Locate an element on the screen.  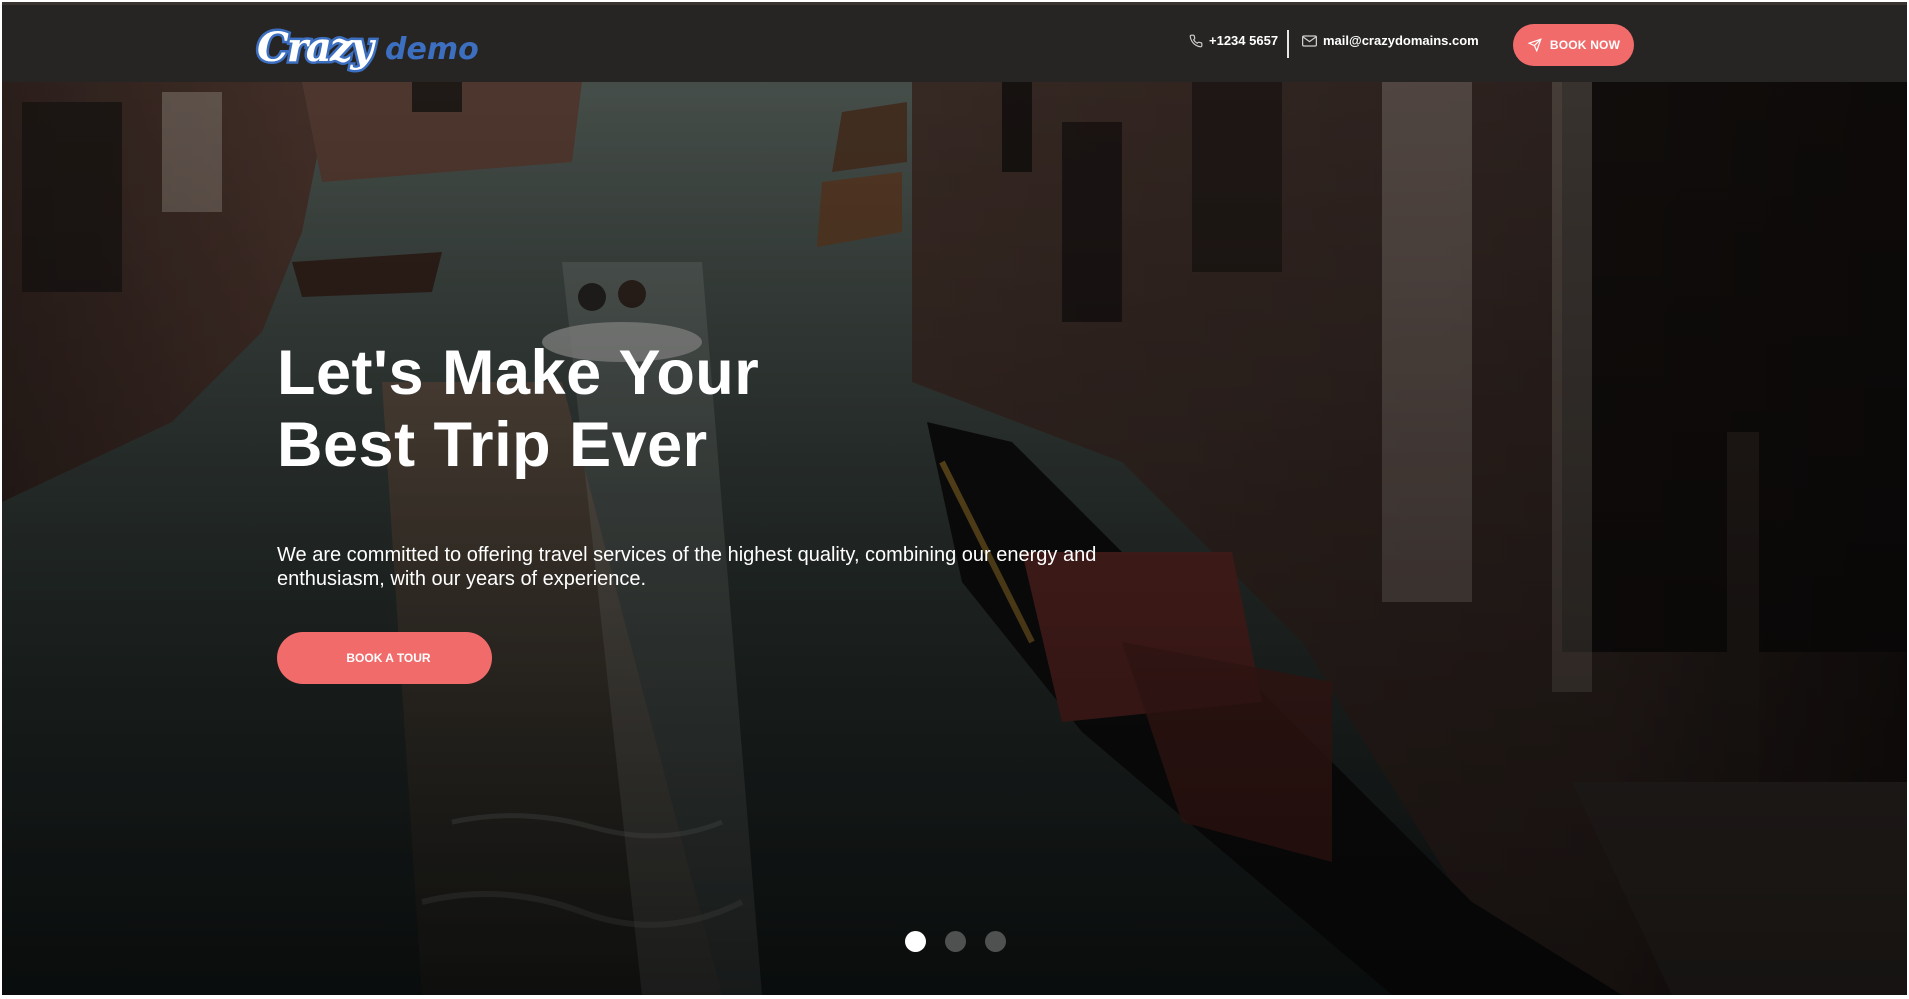
book-a-tour-button: BOOK A TOUR is located at coordinates (384, 658).